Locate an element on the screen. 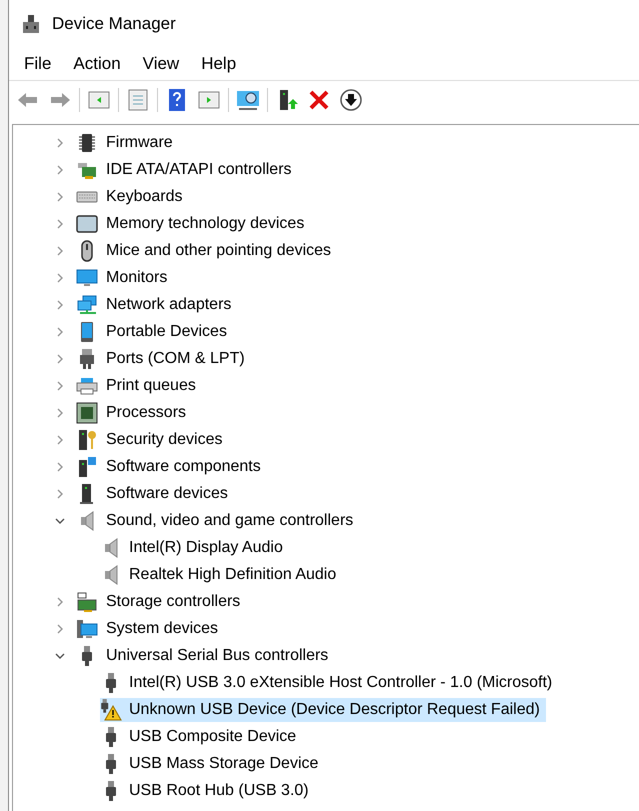 The width and height of the screenshot is (639, 811). chip-icon is located at coordinates (87, 143).